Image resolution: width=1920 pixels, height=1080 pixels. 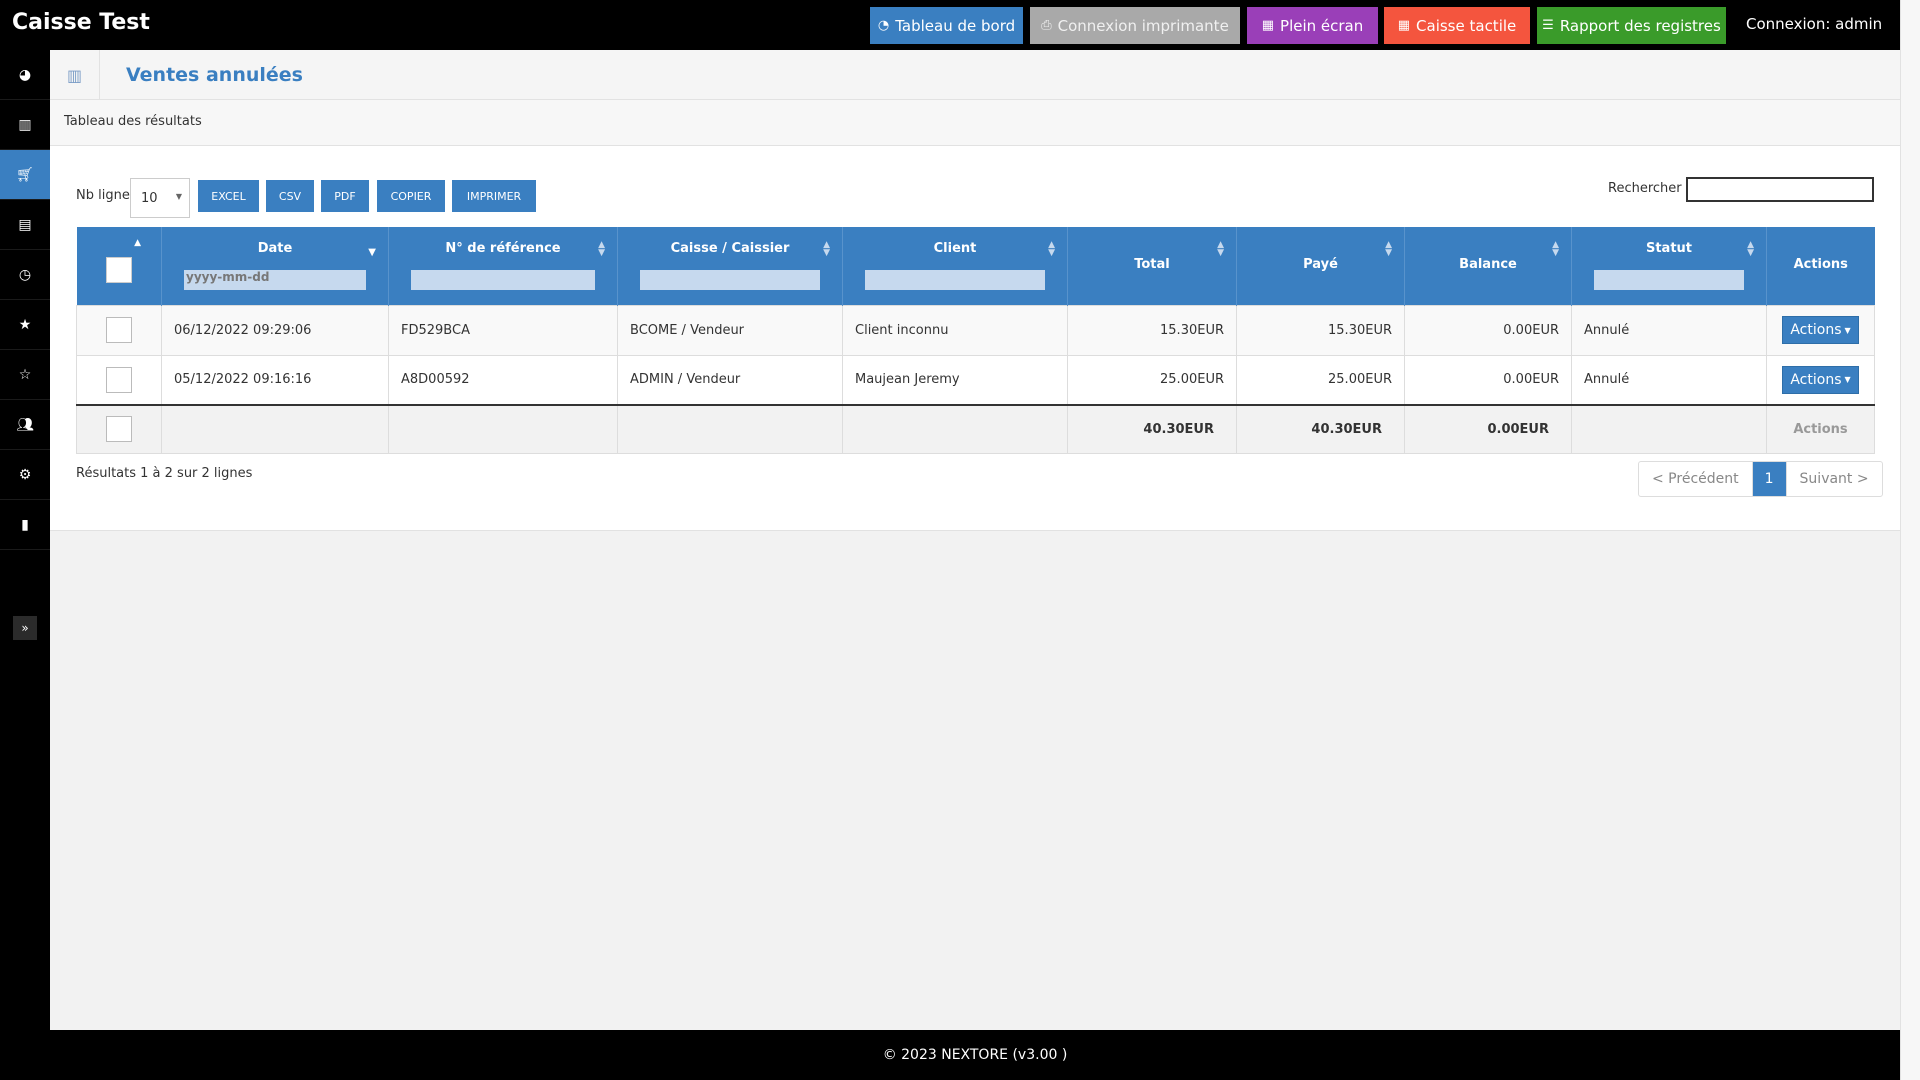 I want to click on bar-chart-icon: ▮, so click(x=25, y=524).